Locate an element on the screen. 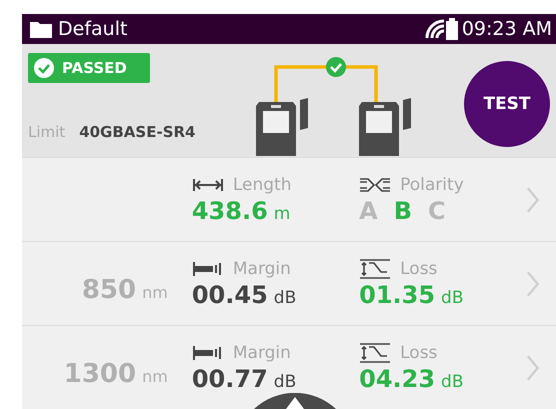 The width and height of the screenshot is (556, 409). limit-label: Limit is located at coordinates (47, 132).